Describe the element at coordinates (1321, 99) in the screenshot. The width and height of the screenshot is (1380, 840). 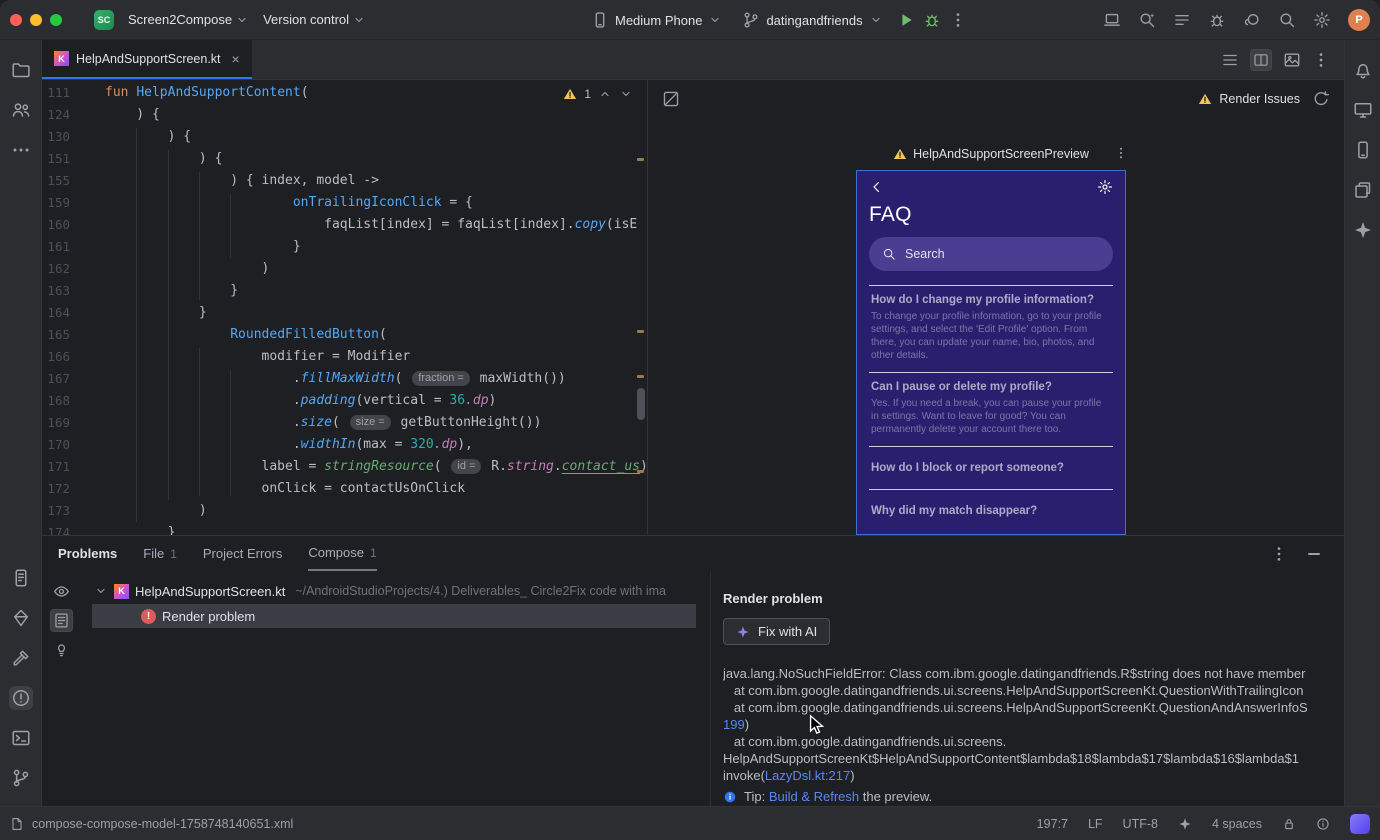
I see `refresh-preview-icon` at that location.